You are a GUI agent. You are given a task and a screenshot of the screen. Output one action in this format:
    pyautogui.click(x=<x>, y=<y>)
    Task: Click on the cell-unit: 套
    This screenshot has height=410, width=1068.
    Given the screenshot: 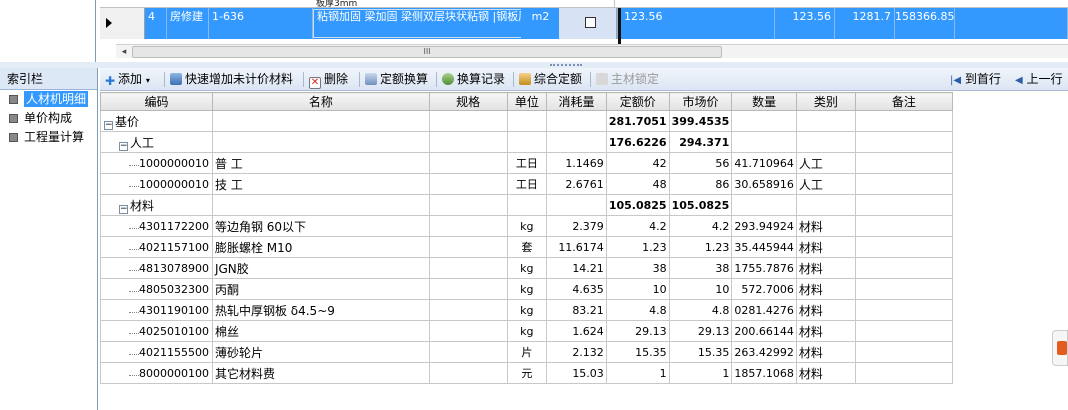 What is the action you would take?
    pyautogui.click(x=527, y=247)
    